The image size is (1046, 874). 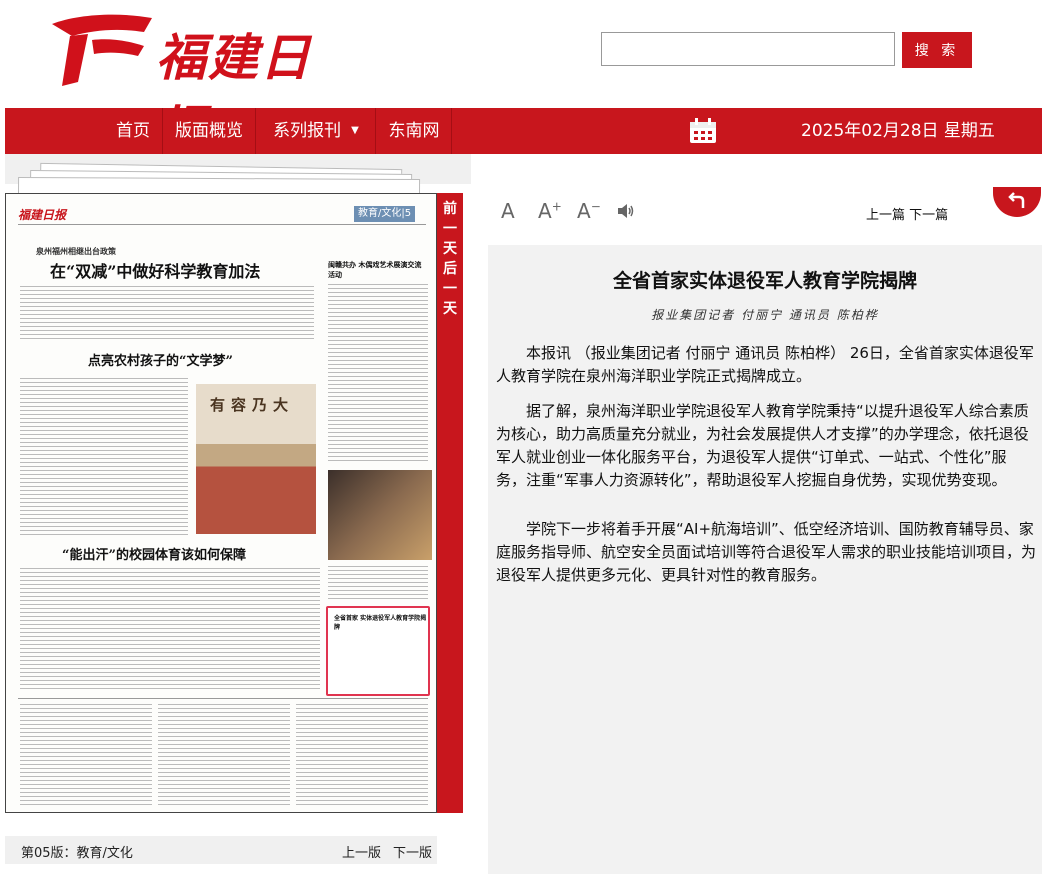 I want to click on nav-home: 首页, so click(x=133, y=131).